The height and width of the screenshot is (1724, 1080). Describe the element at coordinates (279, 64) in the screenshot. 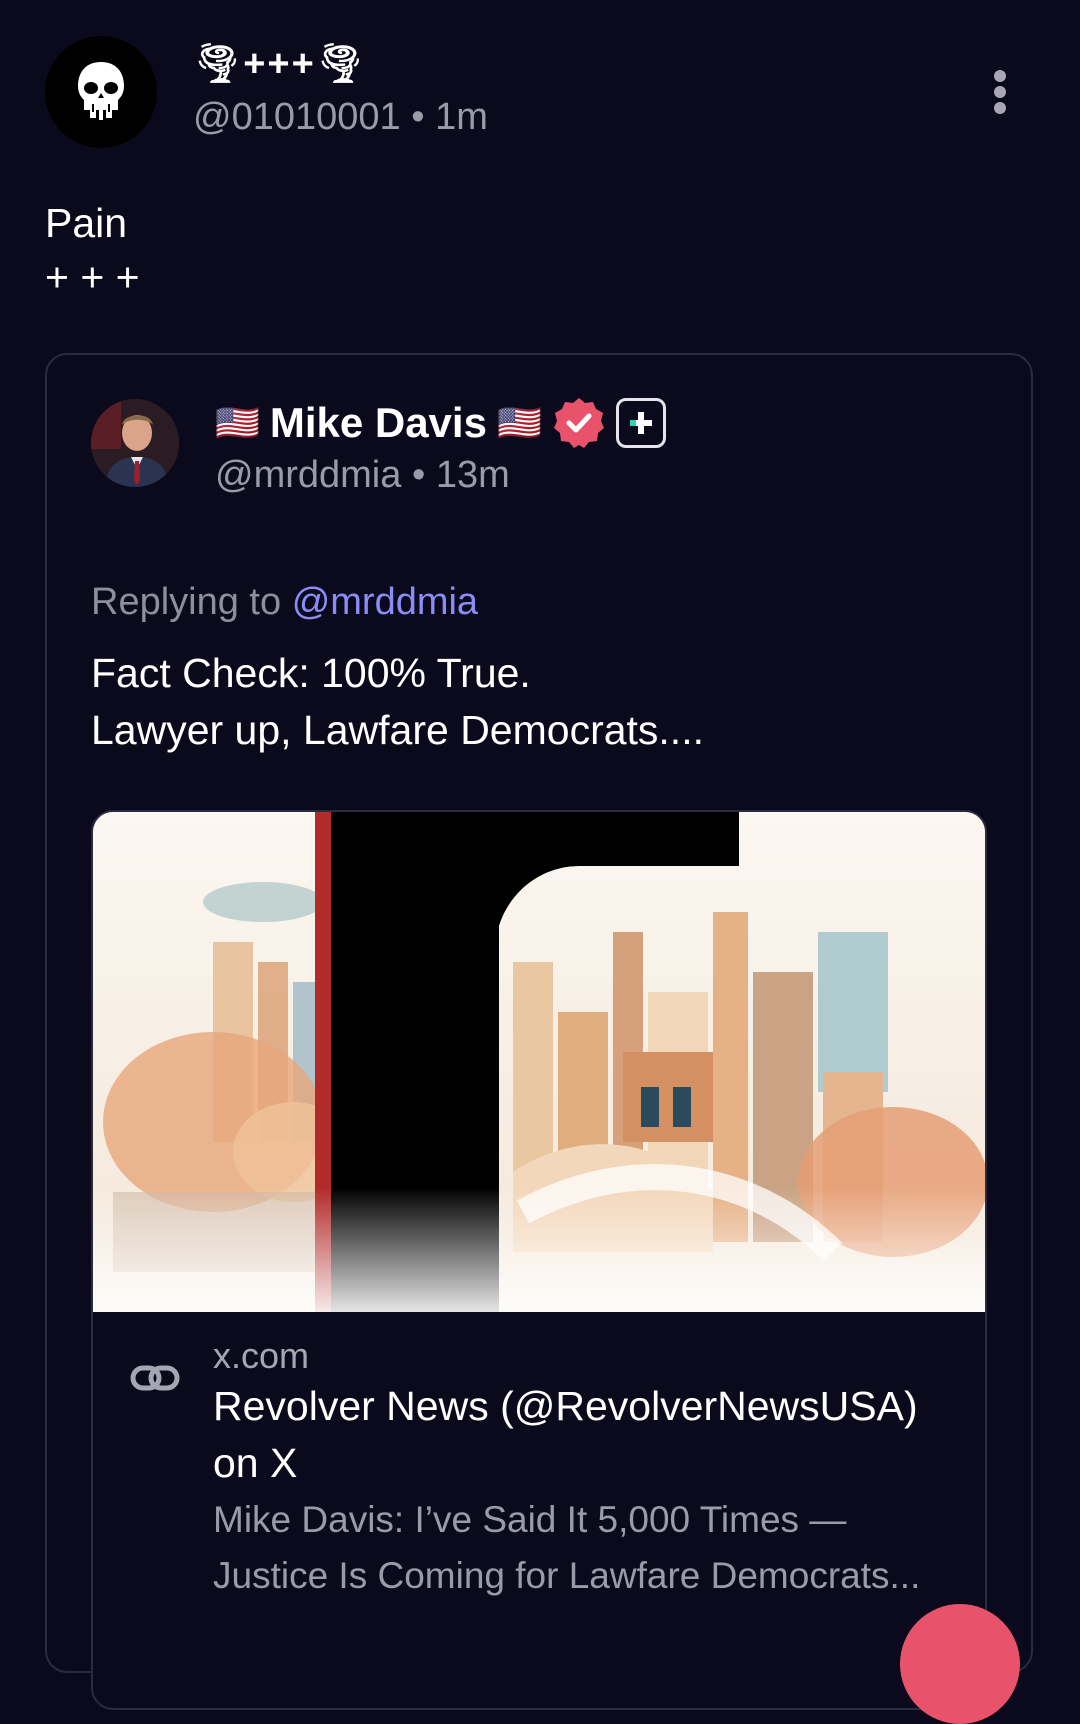

I see `author-display-name: 🌪+++🌪` at that location.